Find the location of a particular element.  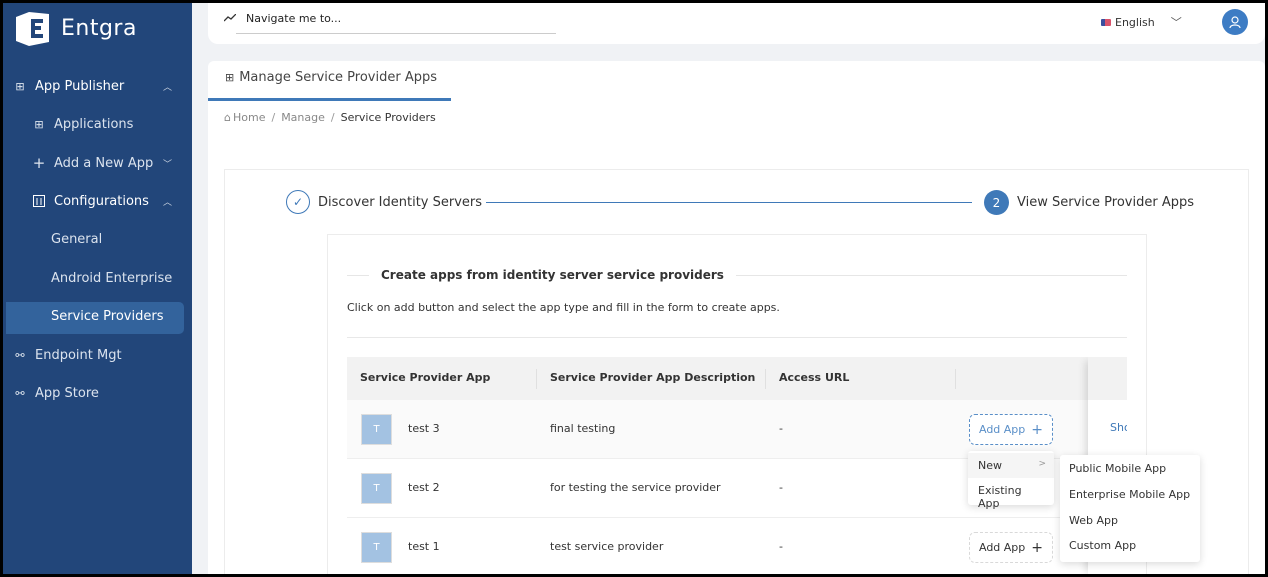

sidebar-item-label: General is located at coordinates (77, 239).